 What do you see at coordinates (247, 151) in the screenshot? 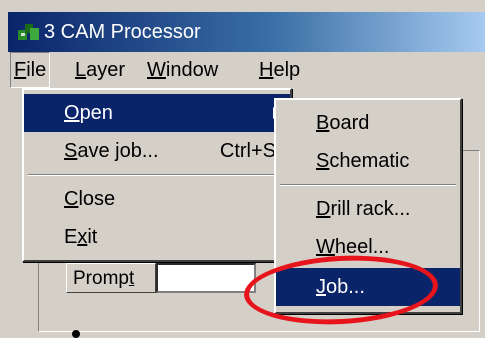
I see `shortcut-save-job: Ctrl+S` at bounding box center [247, 151].